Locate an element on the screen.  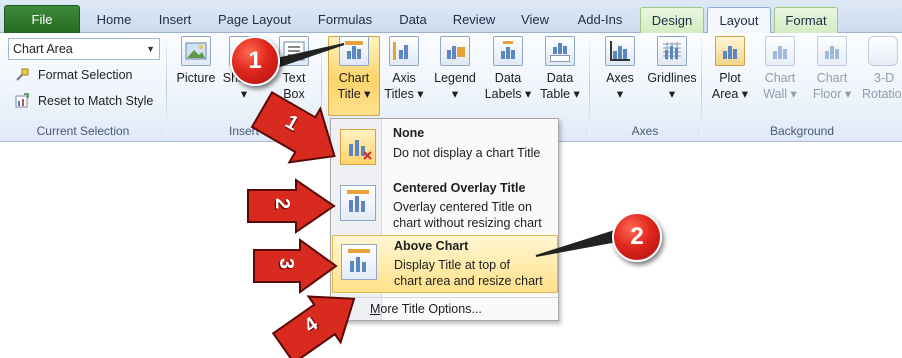
badge-2-pointer is located at coordinates (577, 242).